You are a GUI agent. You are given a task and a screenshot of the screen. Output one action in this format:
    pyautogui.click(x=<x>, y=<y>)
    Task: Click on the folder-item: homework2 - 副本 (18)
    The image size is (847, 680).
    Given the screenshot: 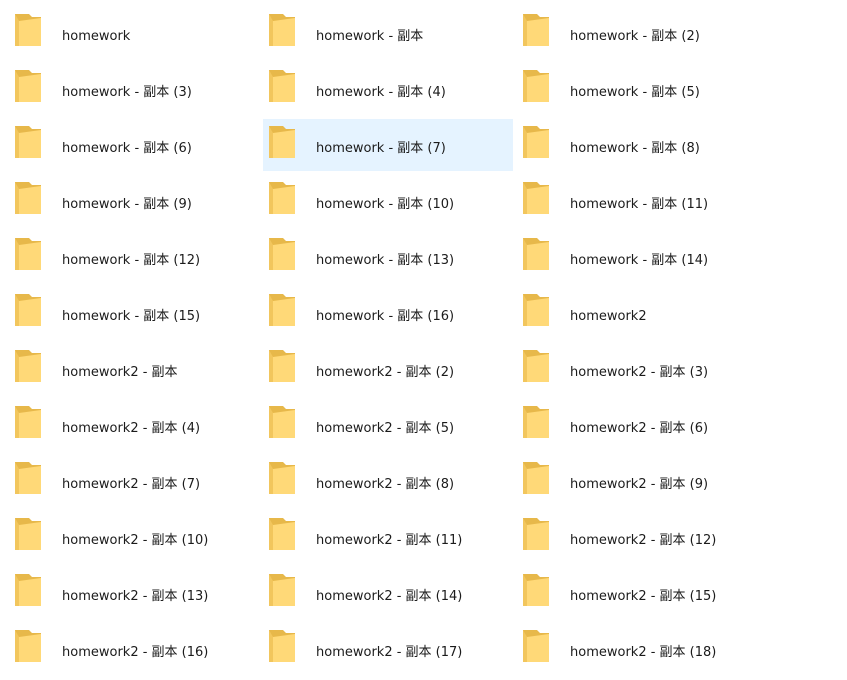 What is the action you would take?
    pyautogui.click(x=642, y=649)
    